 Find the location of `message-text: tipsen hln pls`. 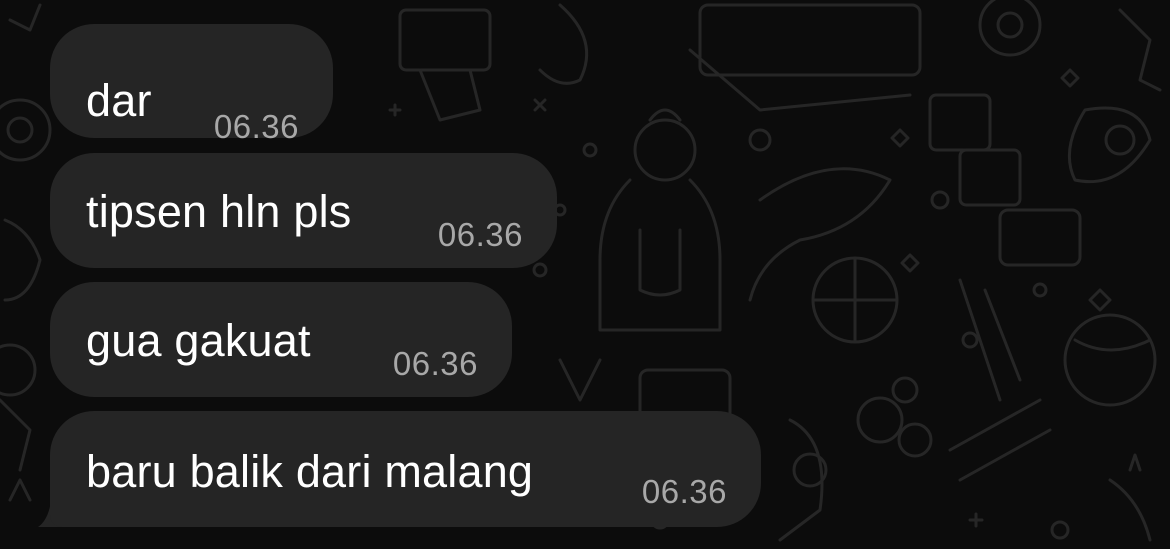

message-text: tipsen hln pls is located at coordinates (219, 211).